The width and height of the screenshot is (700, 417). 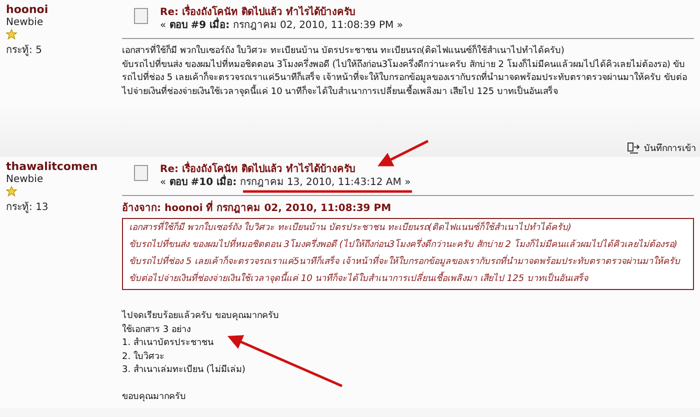 I want to click on author-name: thawalitcomen, so click(x=64, y=166).